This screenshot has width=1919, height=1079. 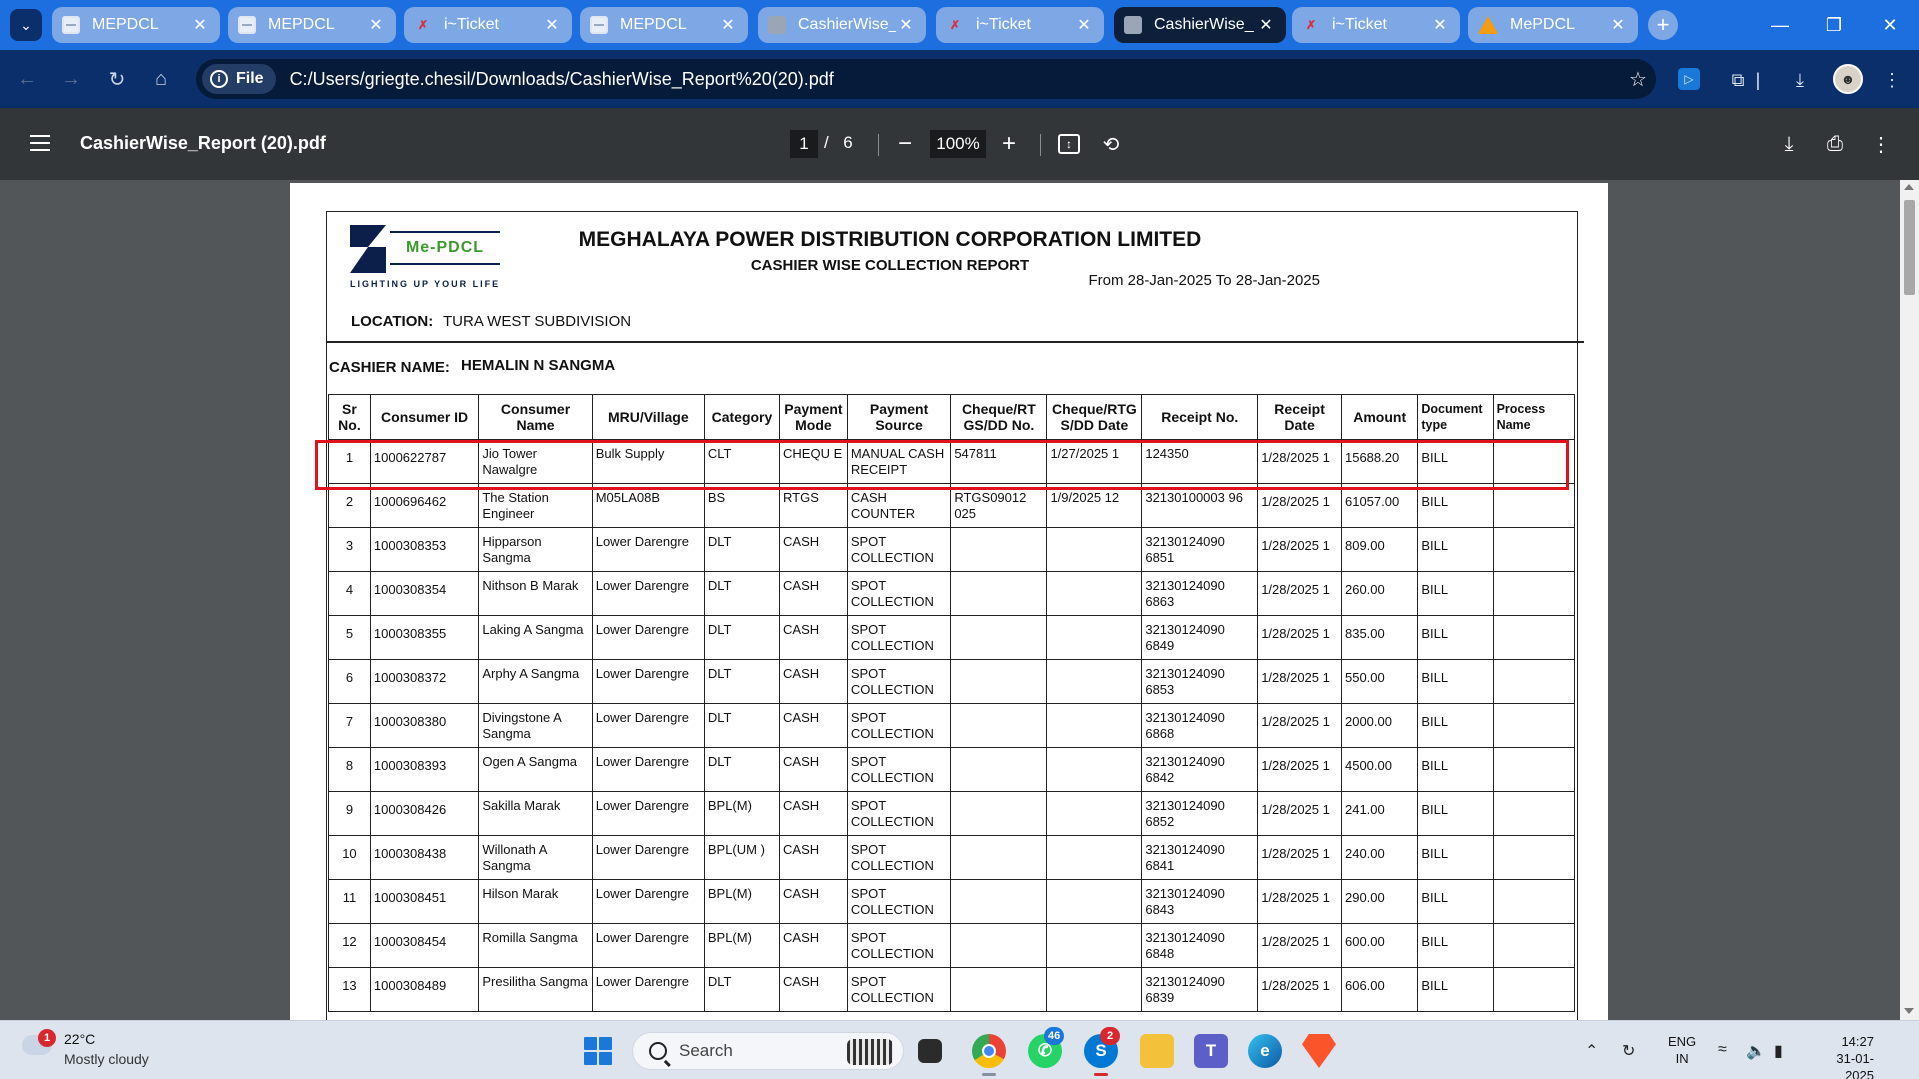 I want to click on wifi-icon: ≈, so click(x=1722, y=1050).